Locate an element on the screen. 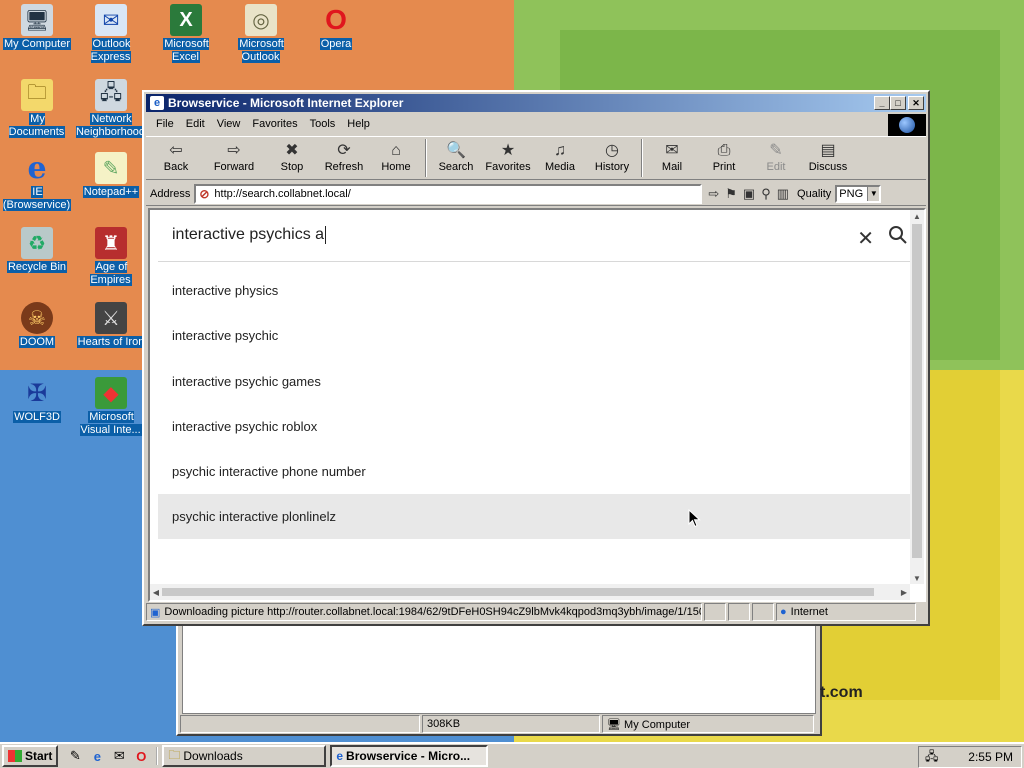 The image size is (1024, 768). desktop-icon-my-documents: 🗀 My Documents is located at coordinates (37, 109).